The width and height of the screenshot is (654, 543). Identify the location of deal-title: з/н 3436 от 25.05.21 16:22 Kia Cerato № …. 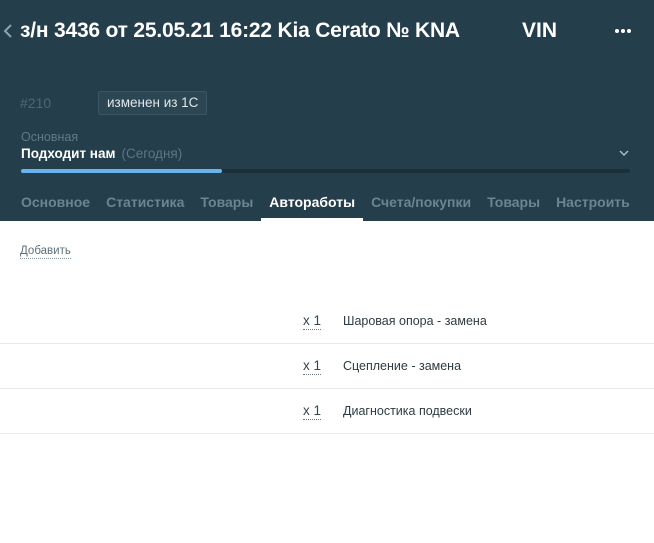
(240, 30).